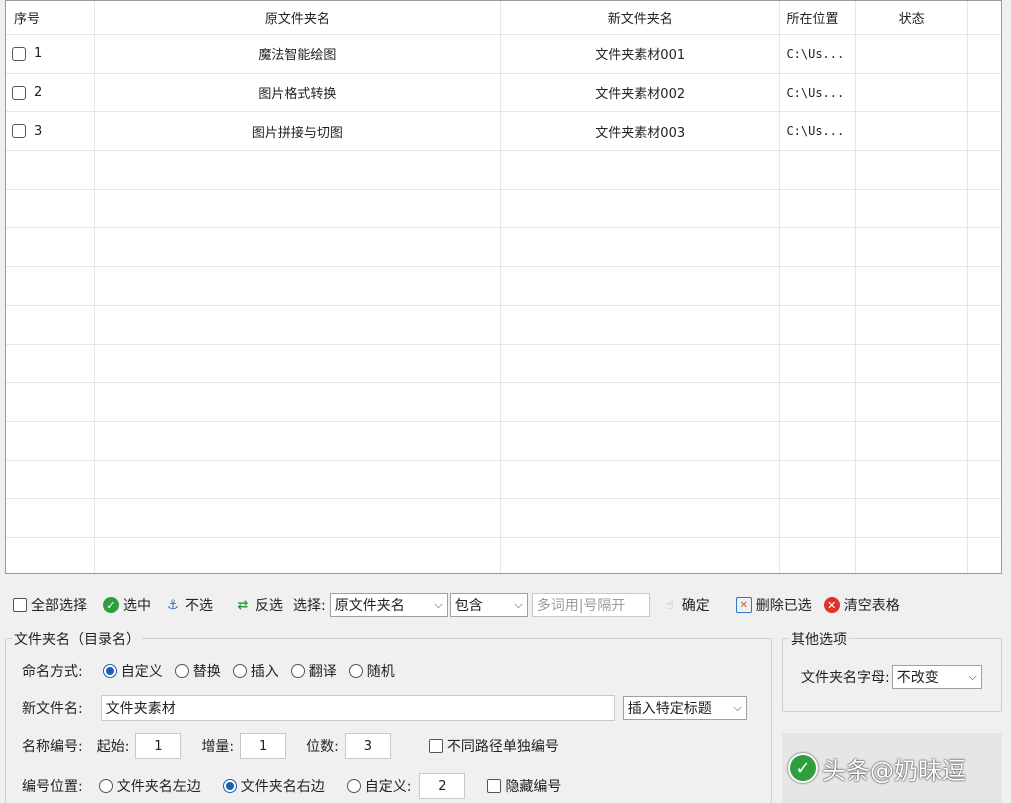  What do you see at coordinates (52, 672) in the screenshot?
I see `naming-method-label: 命名方式:` at bounding box center [52, 672].